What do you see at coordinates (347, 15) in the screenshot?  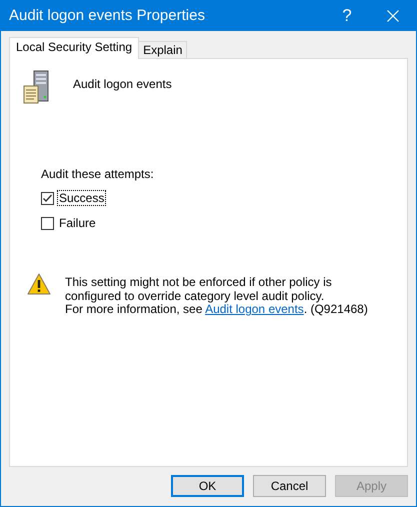 I see `help-button: ?` at bounding box center [347, 15].